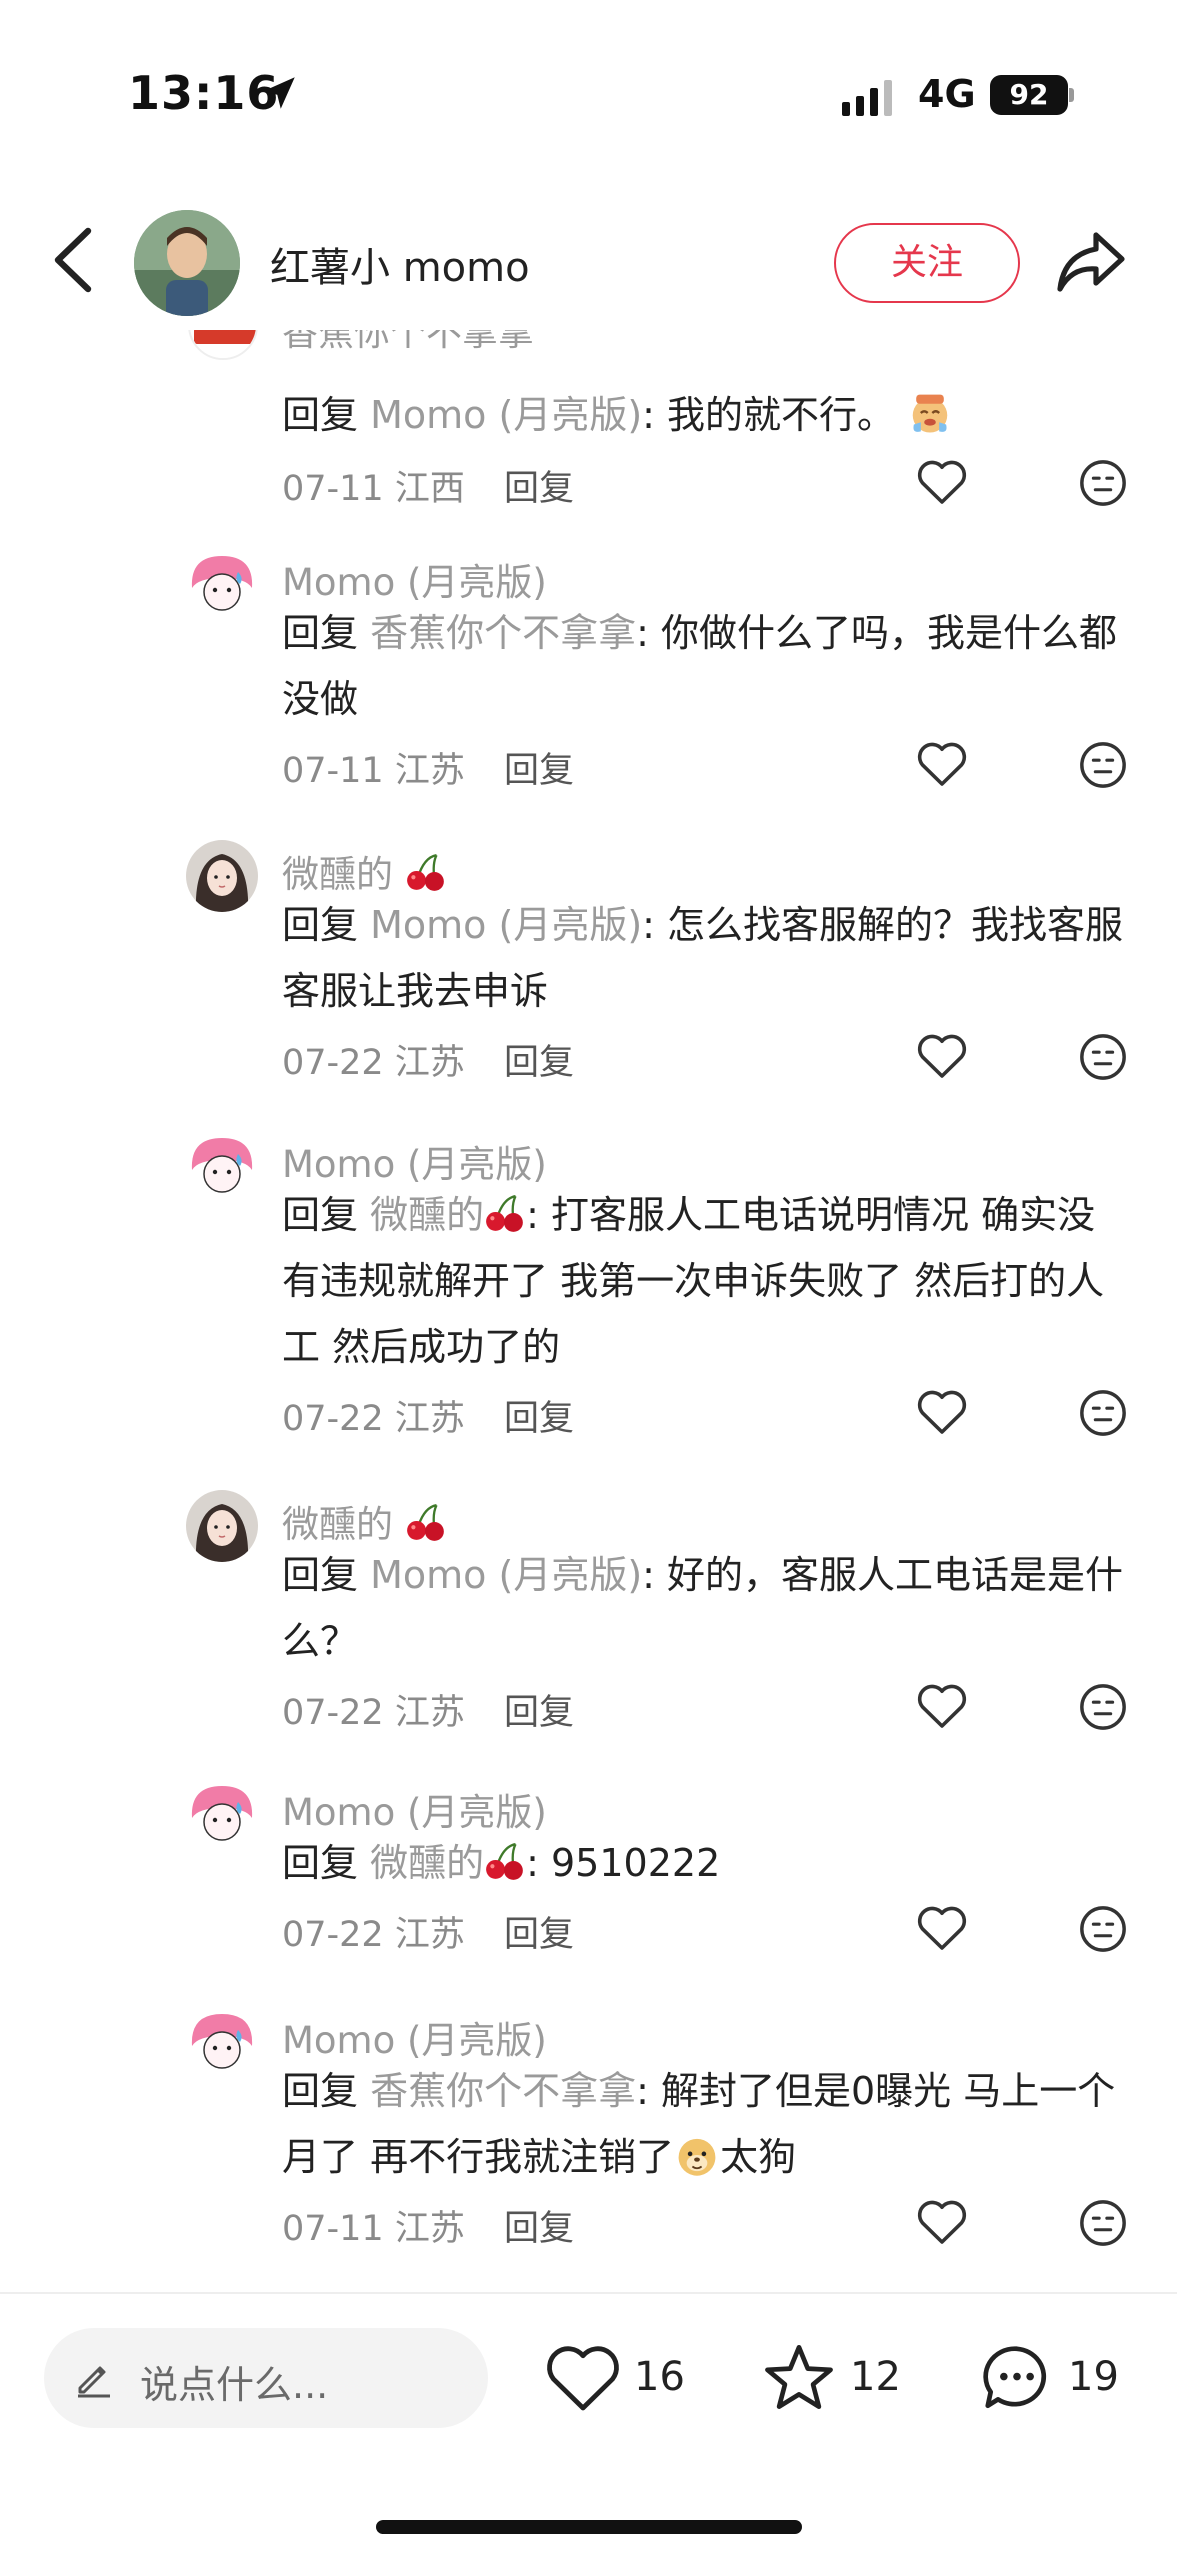  I want to click on comment-meta: 07-11 江西 回复, so click(428, 485).